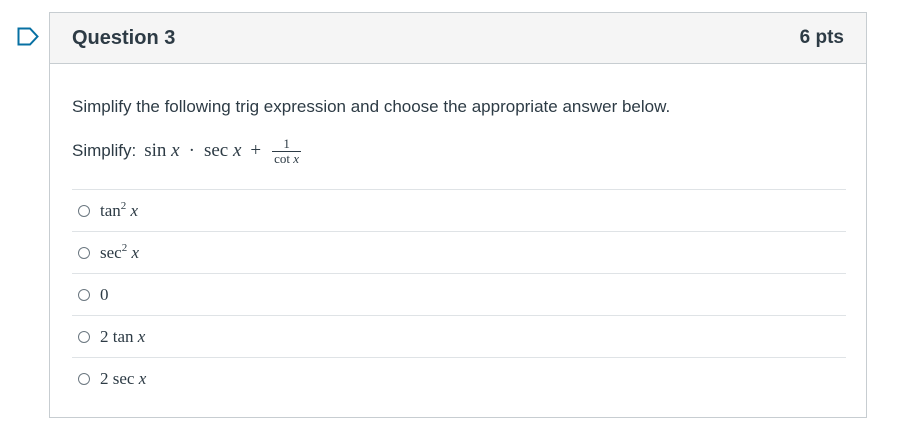  I want to click on fraction-den-fn: cot, so click(282, 158).